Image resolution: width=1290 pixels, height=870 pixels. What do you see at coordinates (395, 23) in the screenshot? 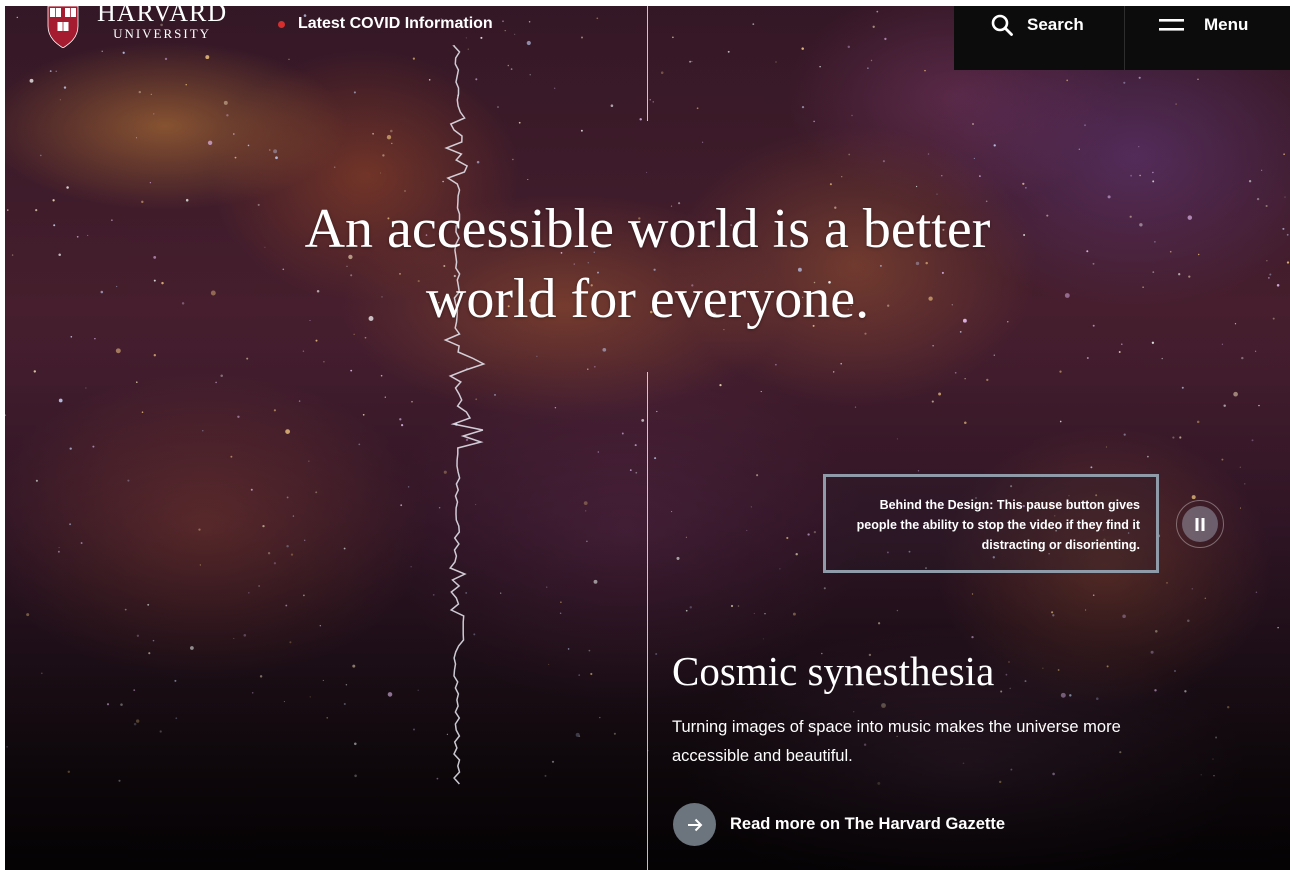
I see `covid-link-label: Latest COVID Information` at bounding box center [395, 23].